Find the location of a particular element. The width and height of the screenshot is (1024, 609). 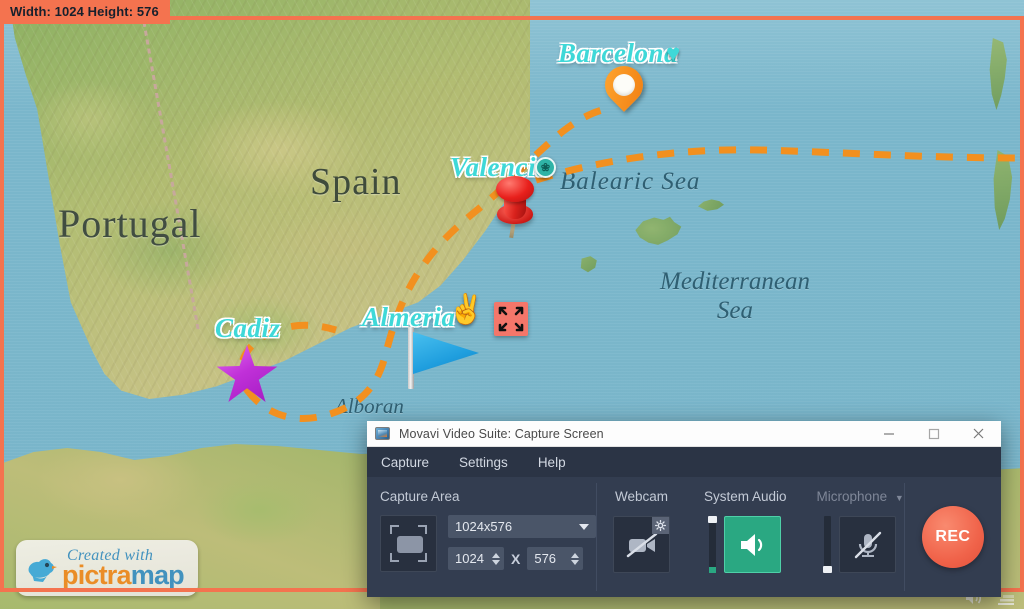

width-stepper: 1024 is located at coordinates (476, 558).